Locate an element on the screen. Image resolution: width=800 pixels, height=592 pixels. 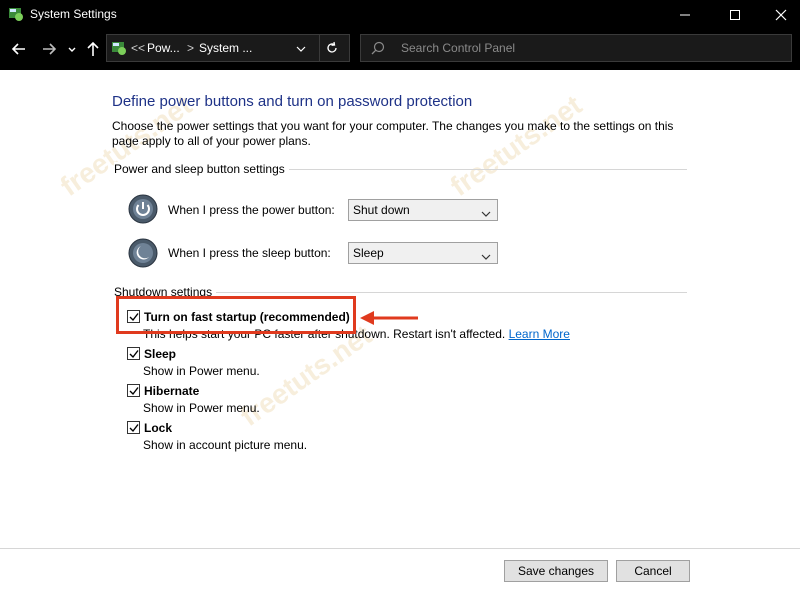
back-button is located at coordinates (20, 50).